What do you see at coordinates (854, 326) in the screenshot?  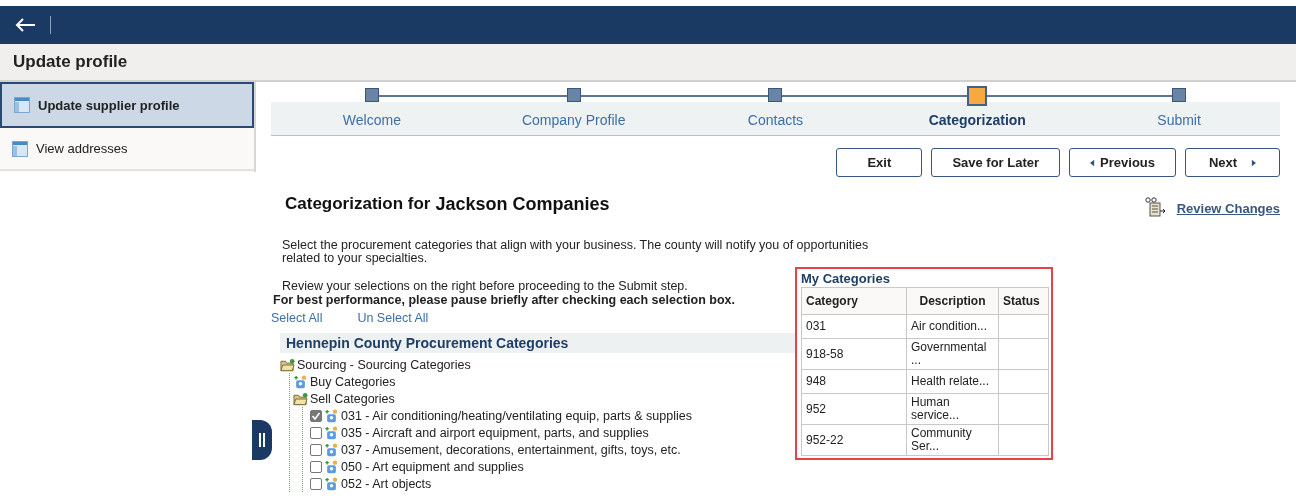 I see `table-cell: 031` at bounding box center [854, 326].